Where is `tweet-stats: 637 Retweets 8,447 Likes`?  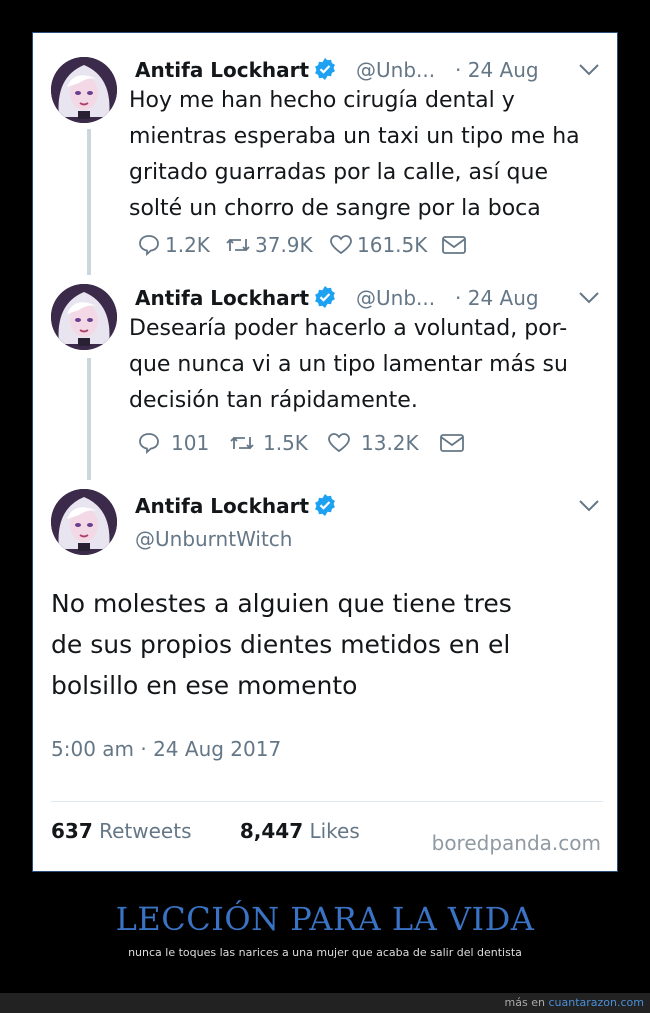 tweet-stats: 637 Retweets 8,447 Likes is located at coordinates (205, 831).